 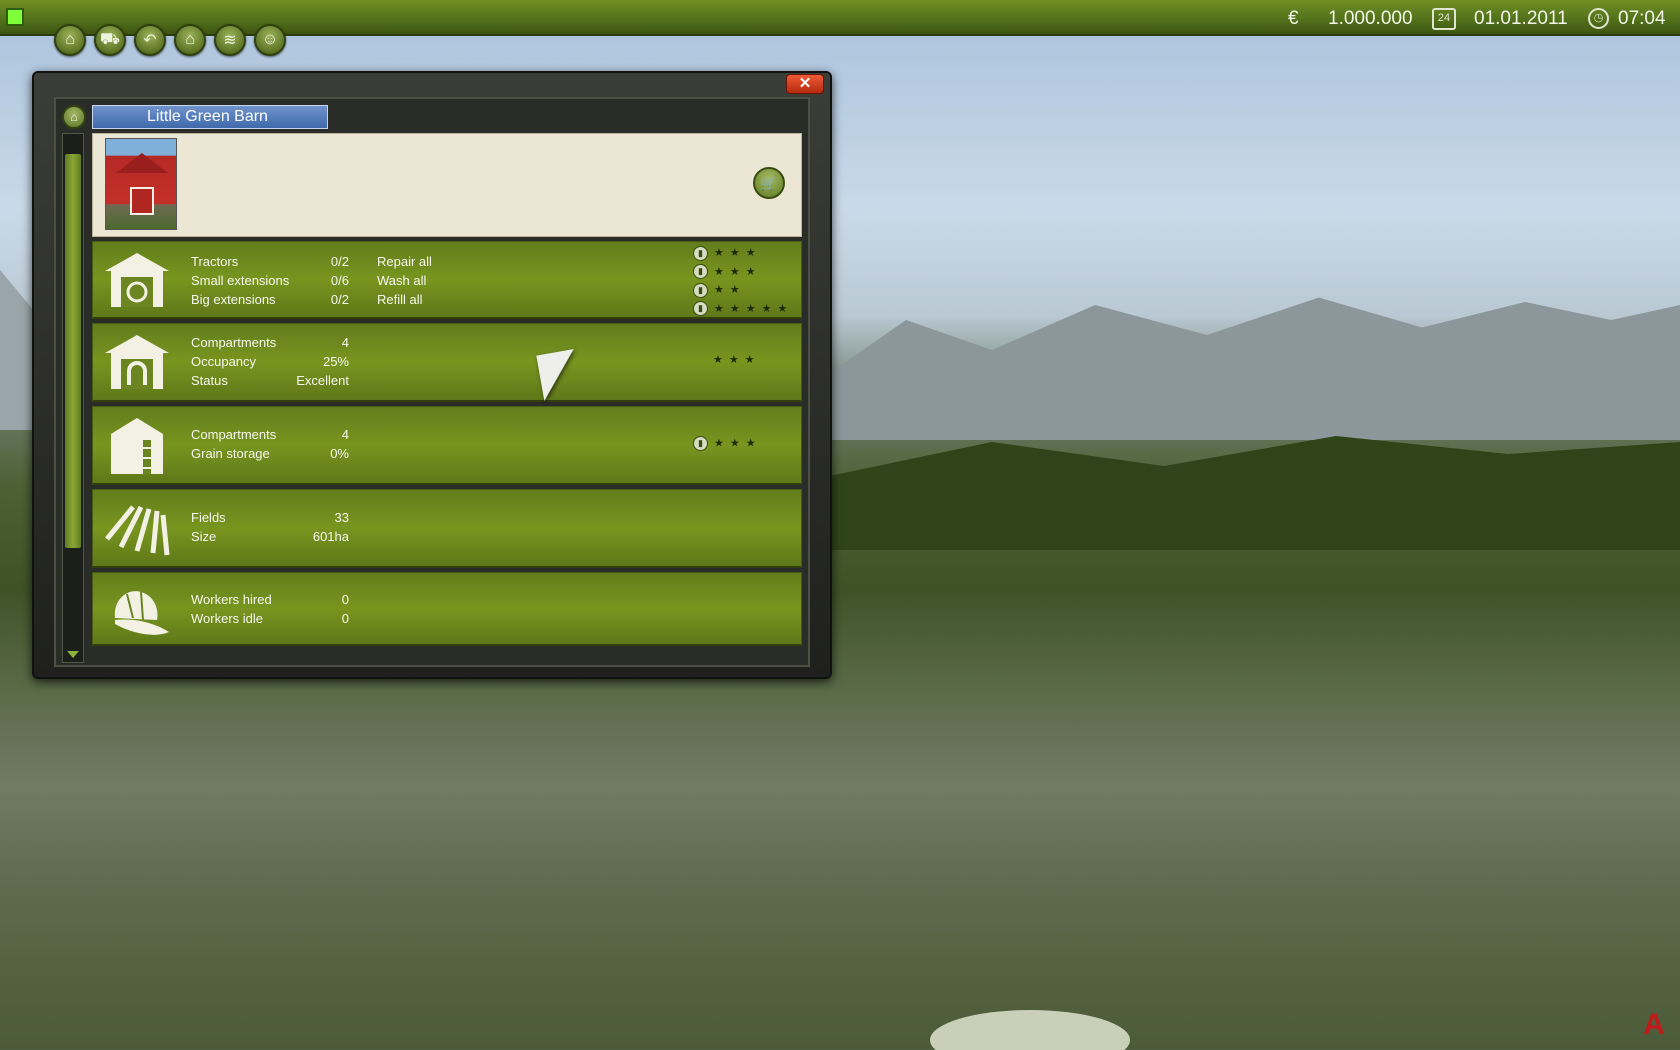 I want to click on fields-label: Fields, so click(x=208, y=517).